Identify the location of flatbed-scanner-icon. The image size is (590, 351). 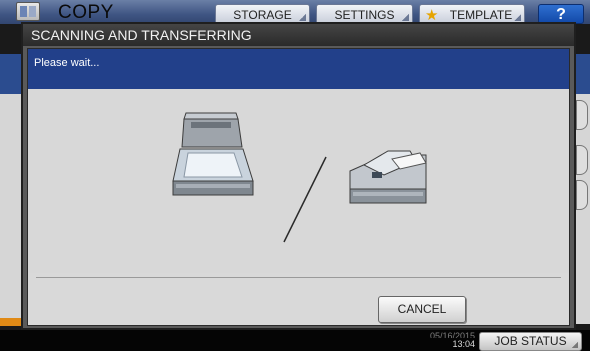
(213, 154).